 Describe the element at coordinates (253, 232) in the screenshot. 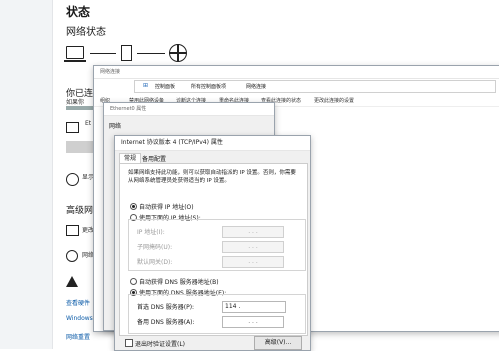

I see `ip-address-field: . . .` at that location.